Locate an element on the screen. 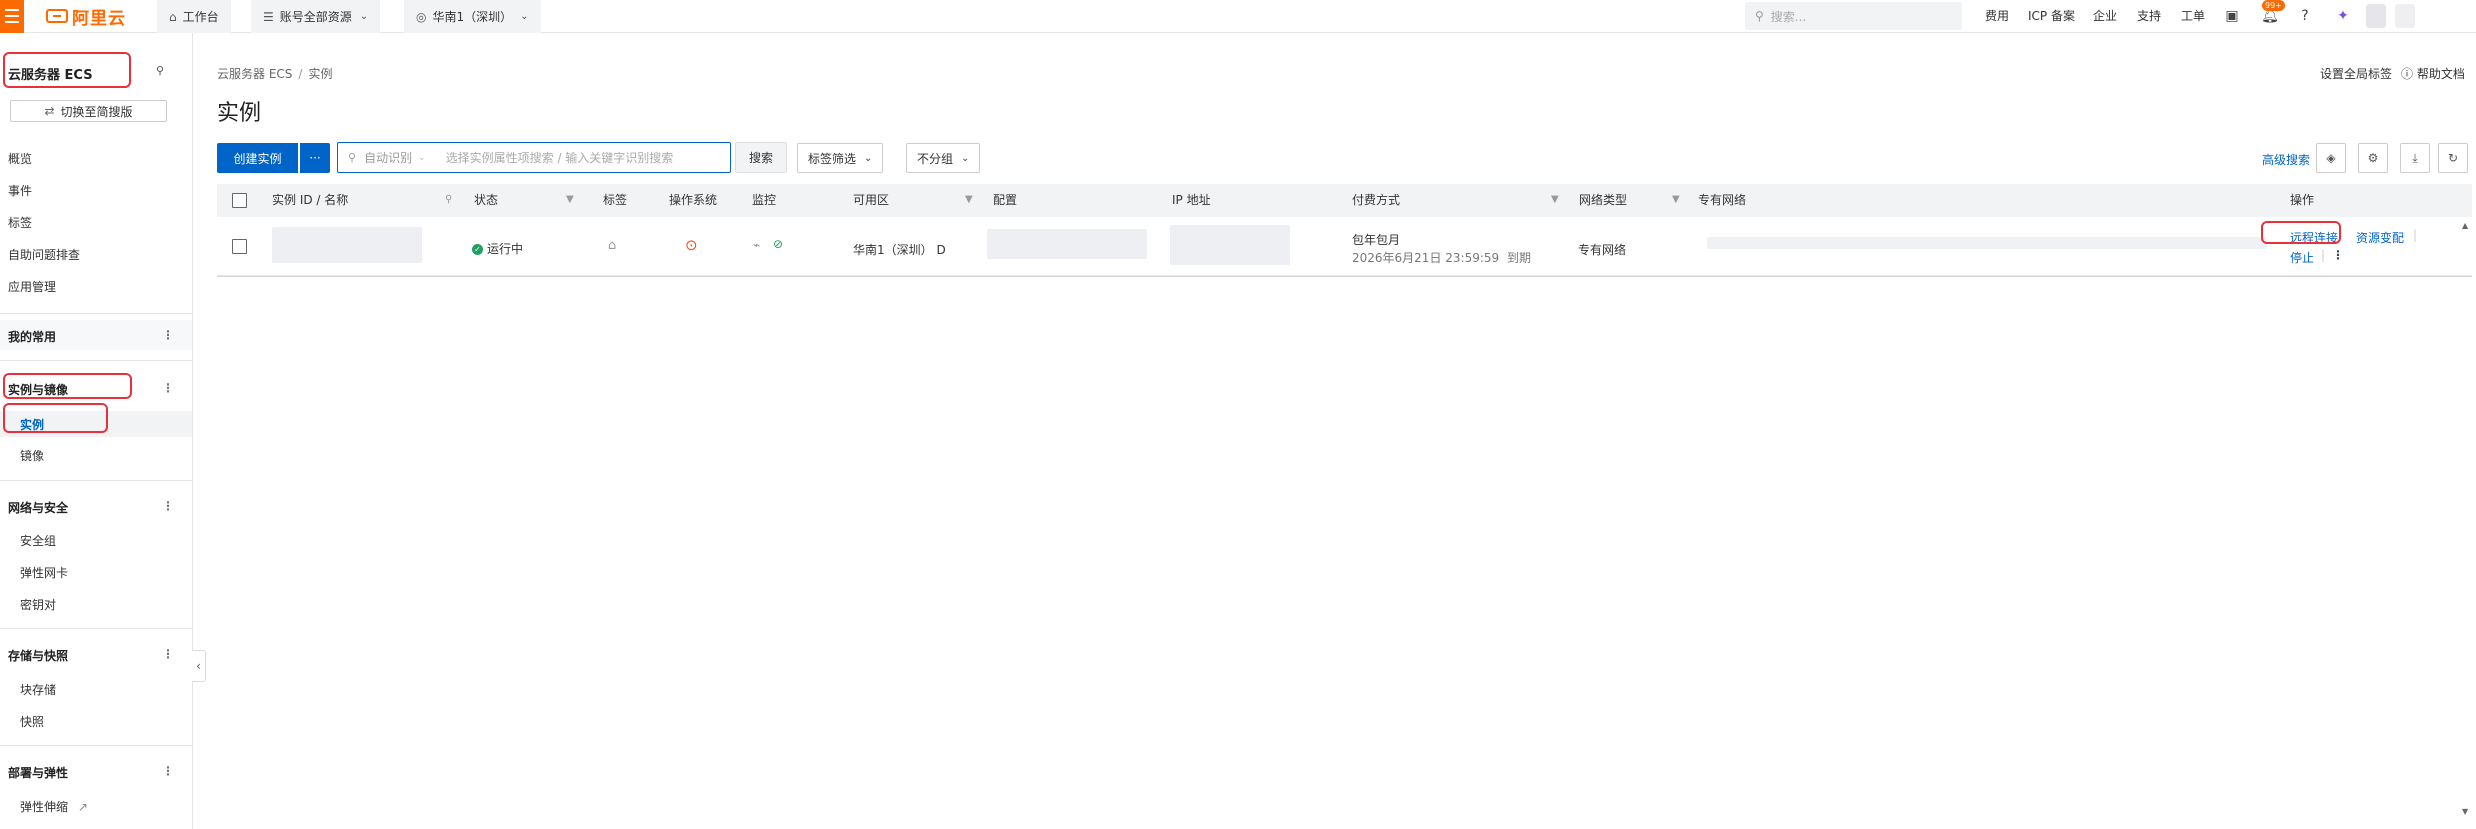  sidebar-item-tags: 标签 is located at coordinates (20, 222).